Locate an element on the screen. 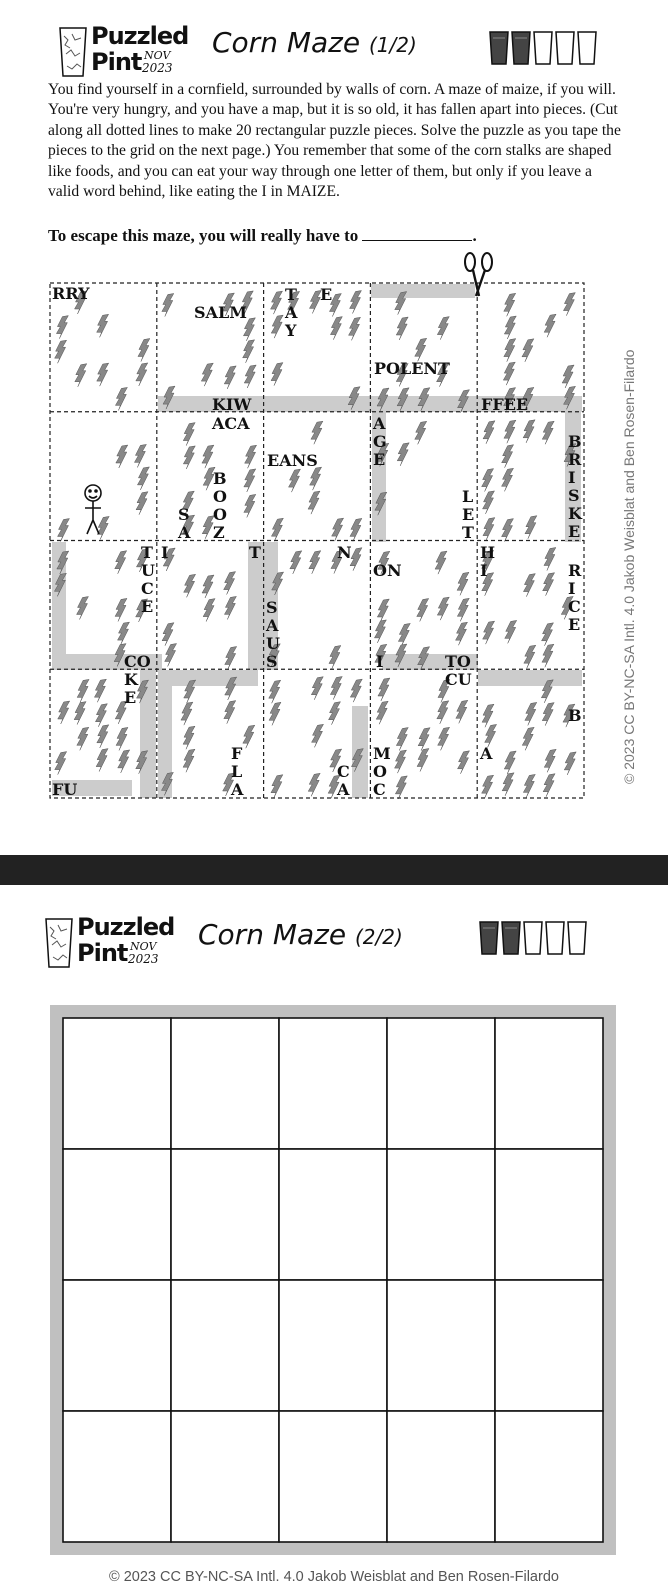 This screenshot has height=1594, width=668. difficulty-rating is located at coordinates (533, 938).